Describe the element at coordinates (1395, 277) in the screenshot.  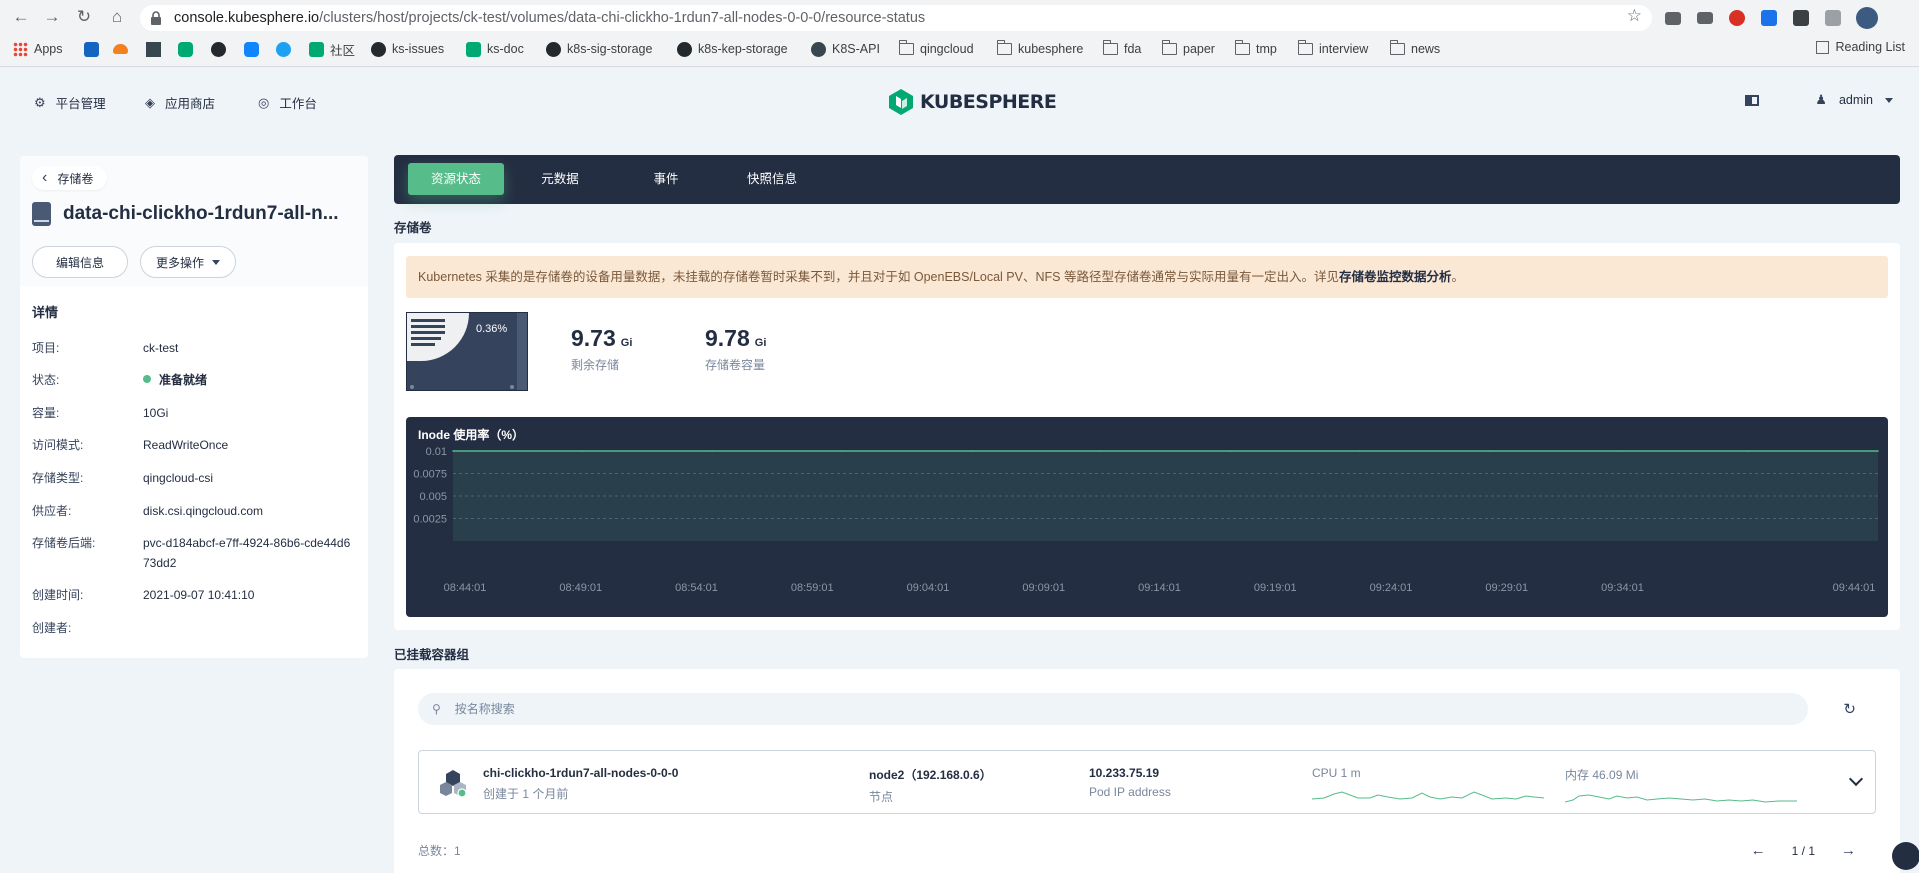
I see `notice-link: 存储卷监控数据分析` at that location.